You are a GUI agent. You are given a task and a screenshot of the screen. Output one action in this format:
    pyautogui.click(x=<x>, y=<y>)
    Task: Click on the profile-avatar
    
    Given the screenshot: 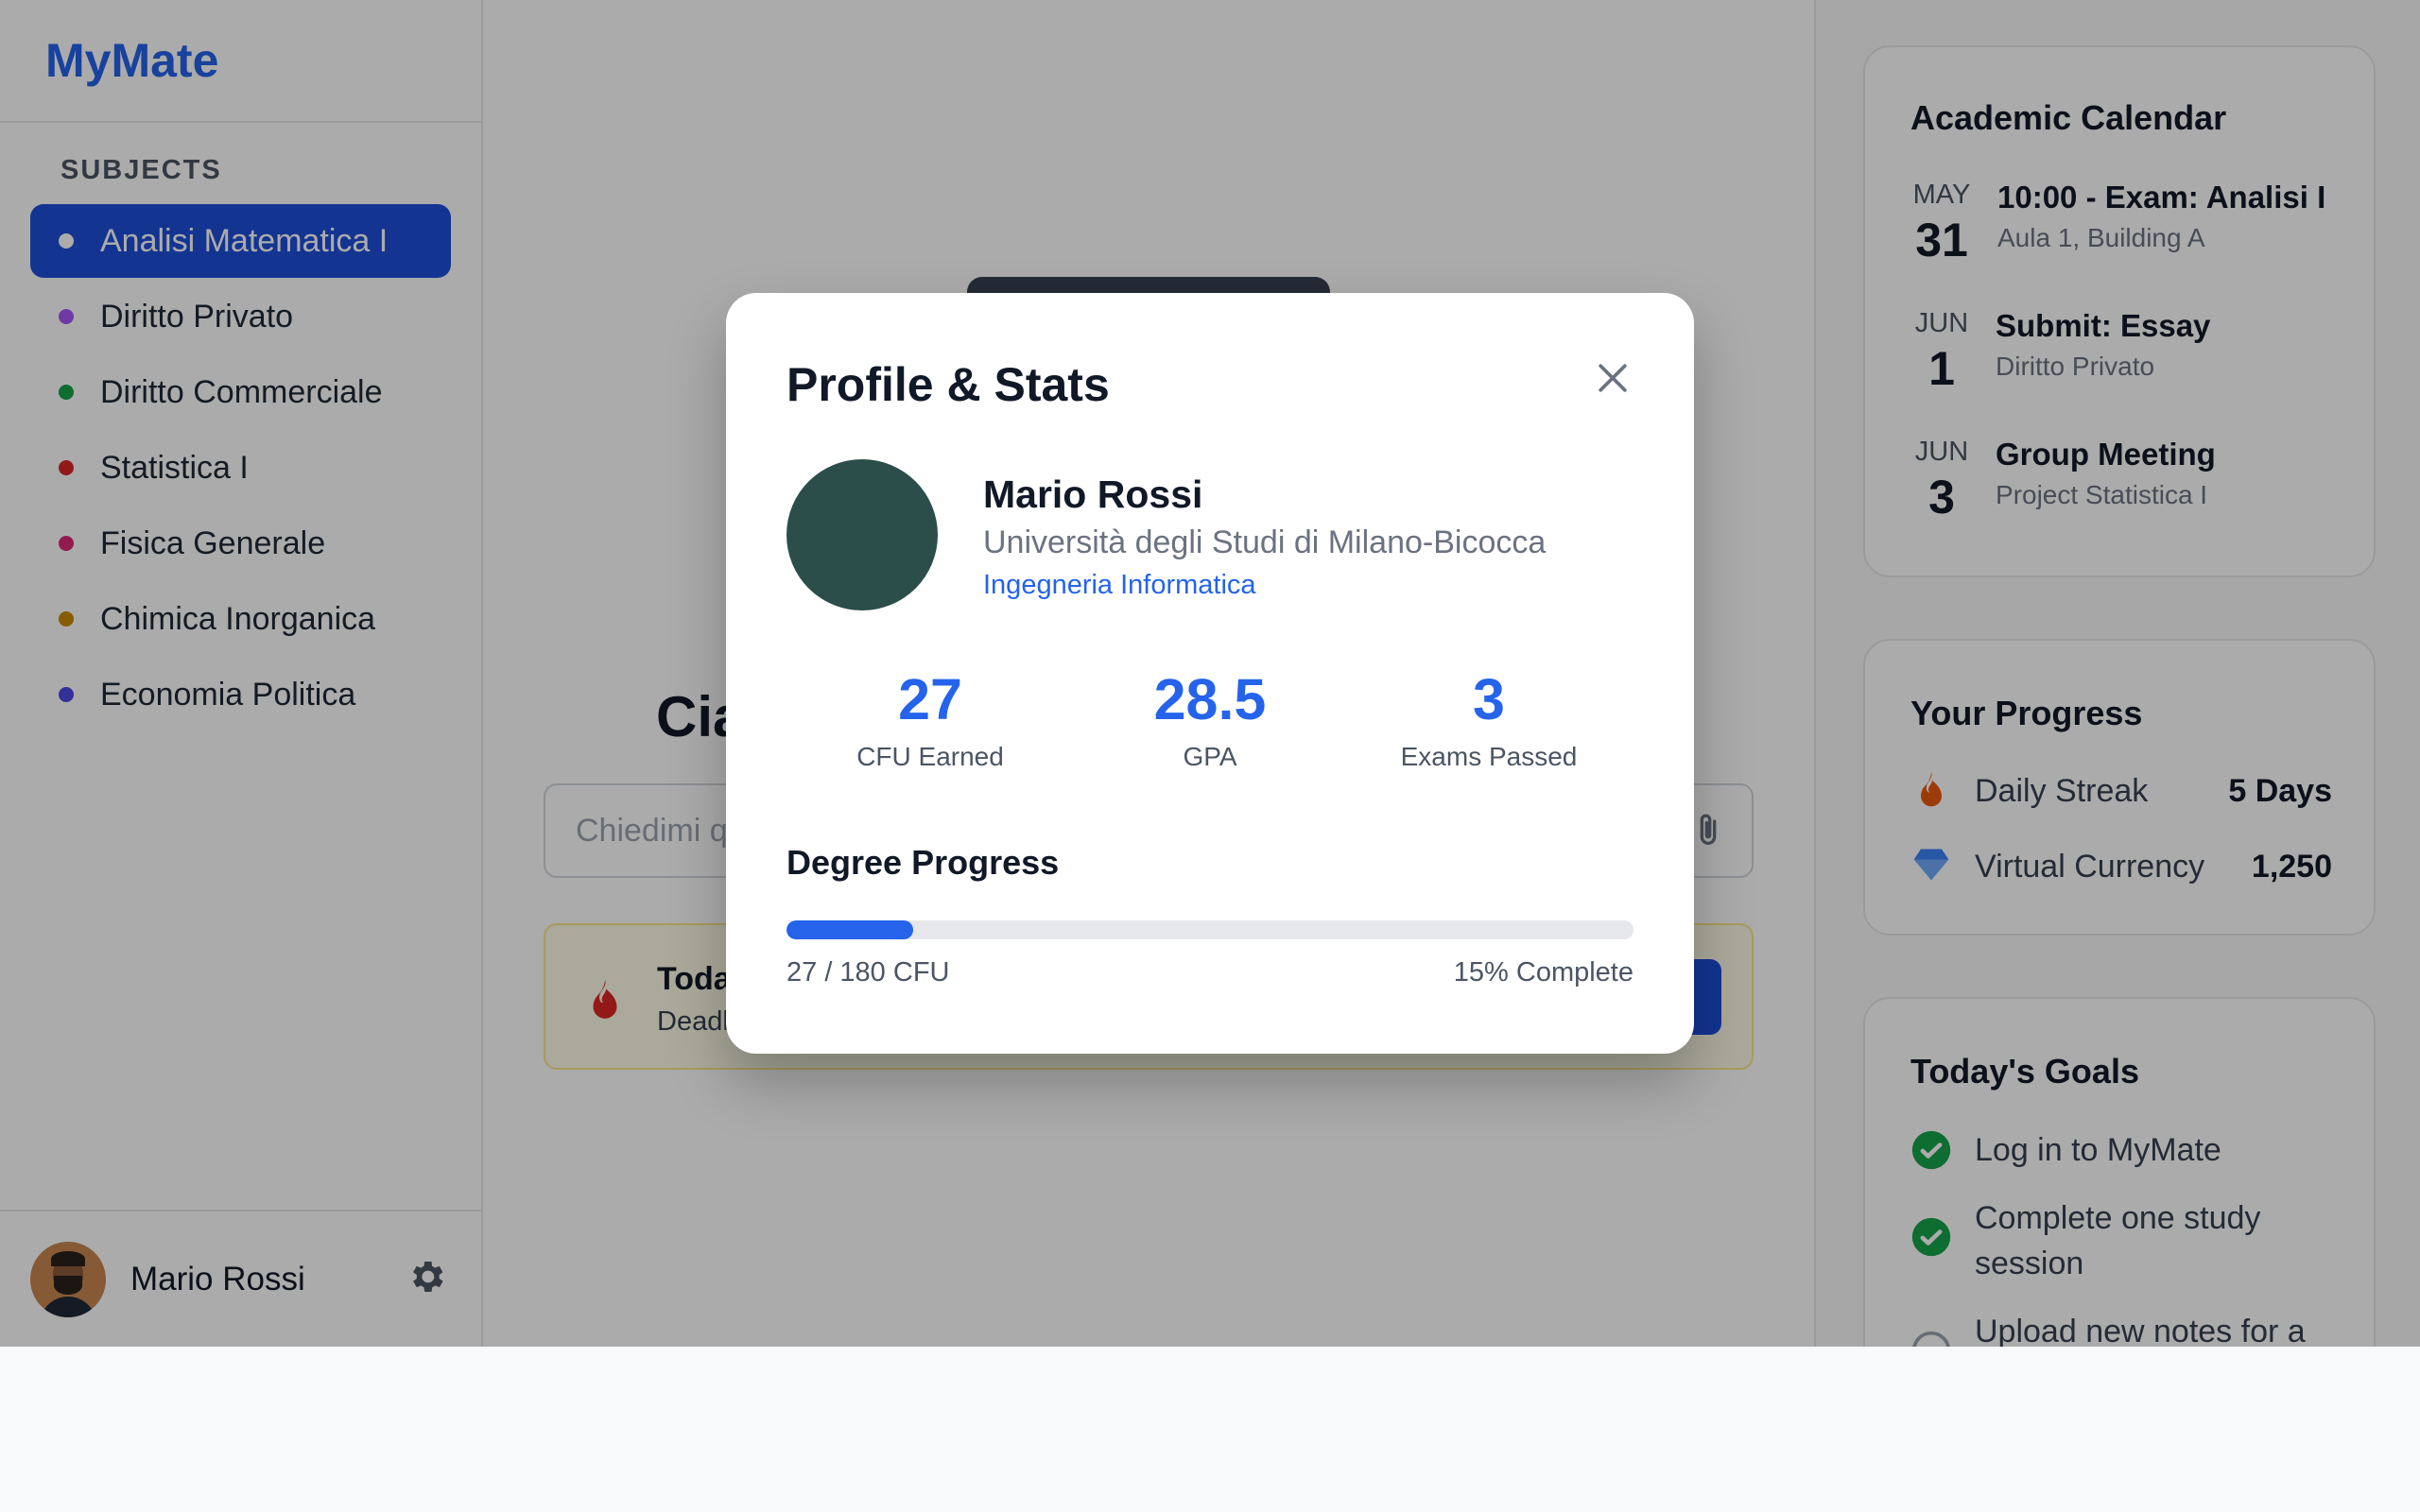 What is the action you would take?
    pyautogui.click(x=862, y=534)
    